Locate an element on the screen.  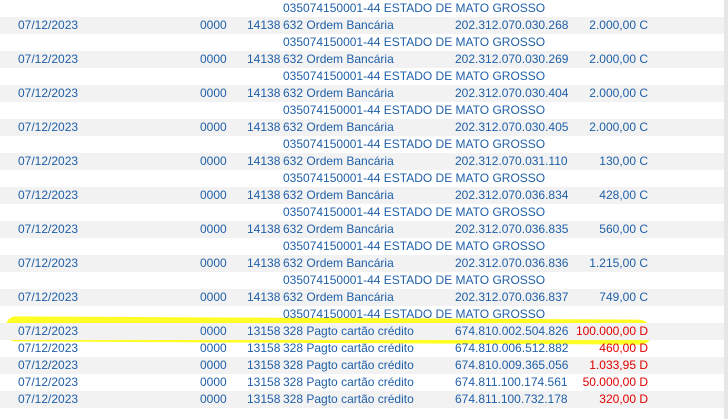
document-cell: 674.810.009.365.056 is located at coordinates (512, 365).